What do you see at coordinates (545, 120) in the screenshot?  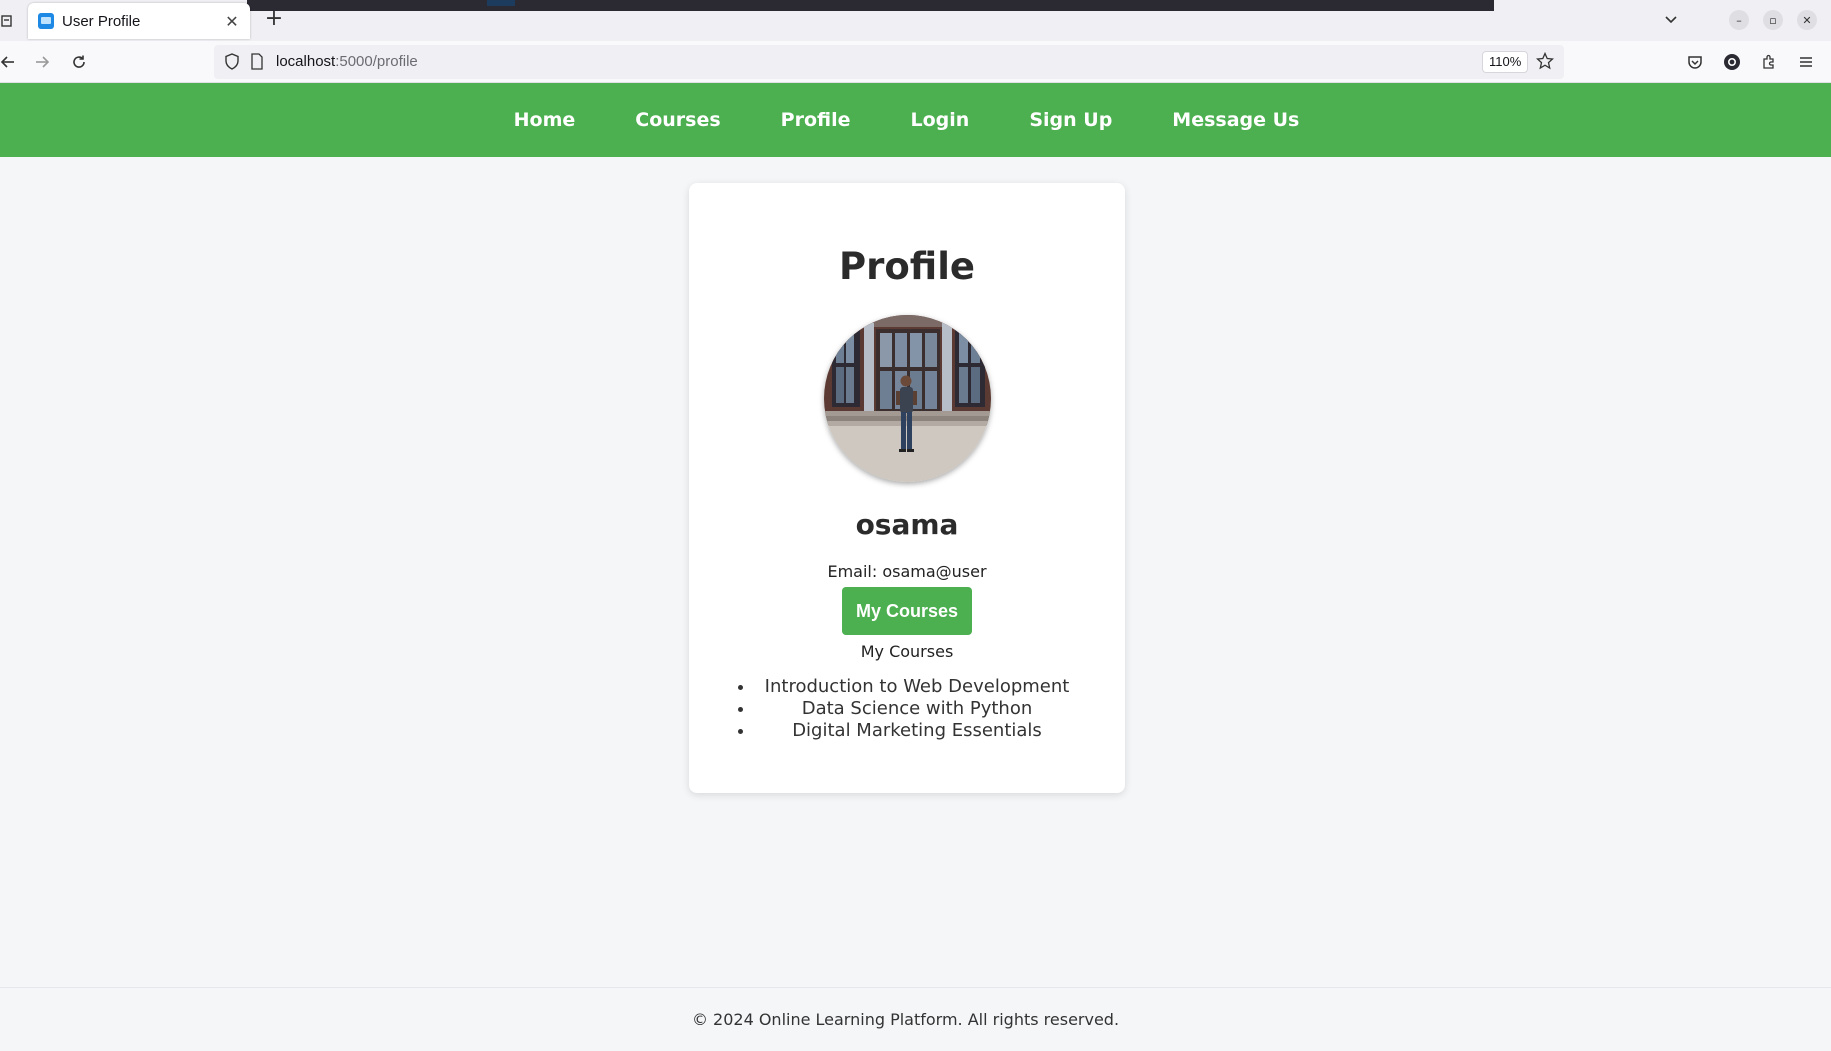 I see `nav-home-link: Home` at bounding box center [545, 120].